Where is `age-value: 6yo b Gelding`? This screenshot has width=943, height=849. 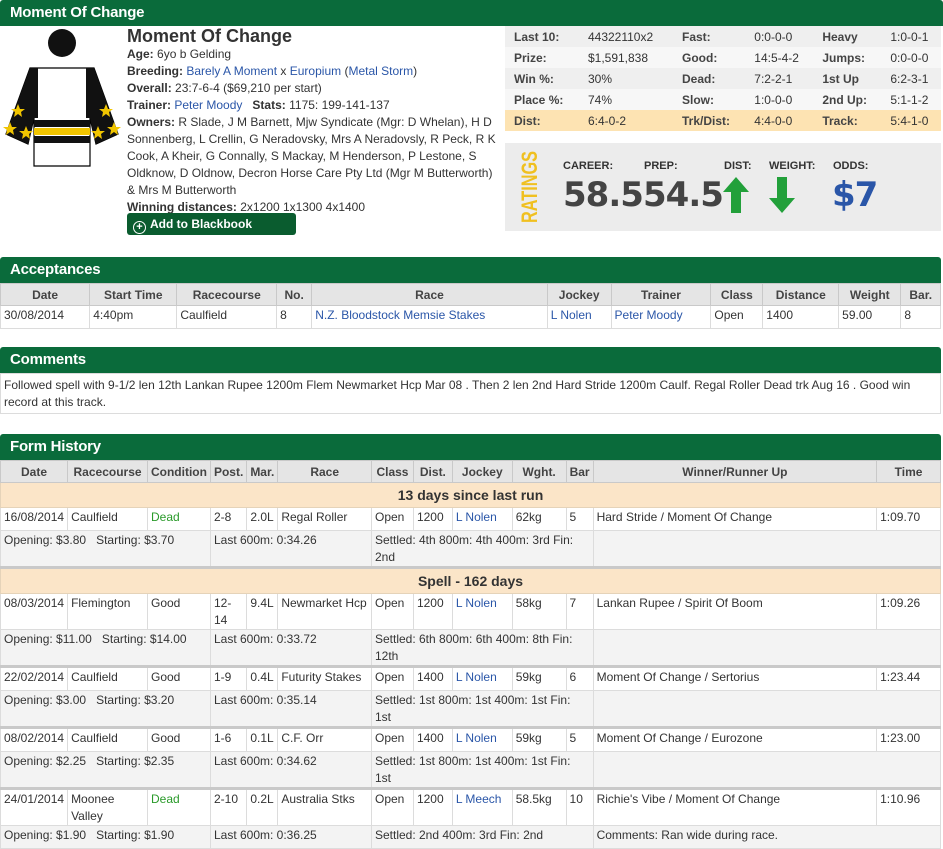 age-value: 6yo b Gelding is located at coordinates (194, 54).